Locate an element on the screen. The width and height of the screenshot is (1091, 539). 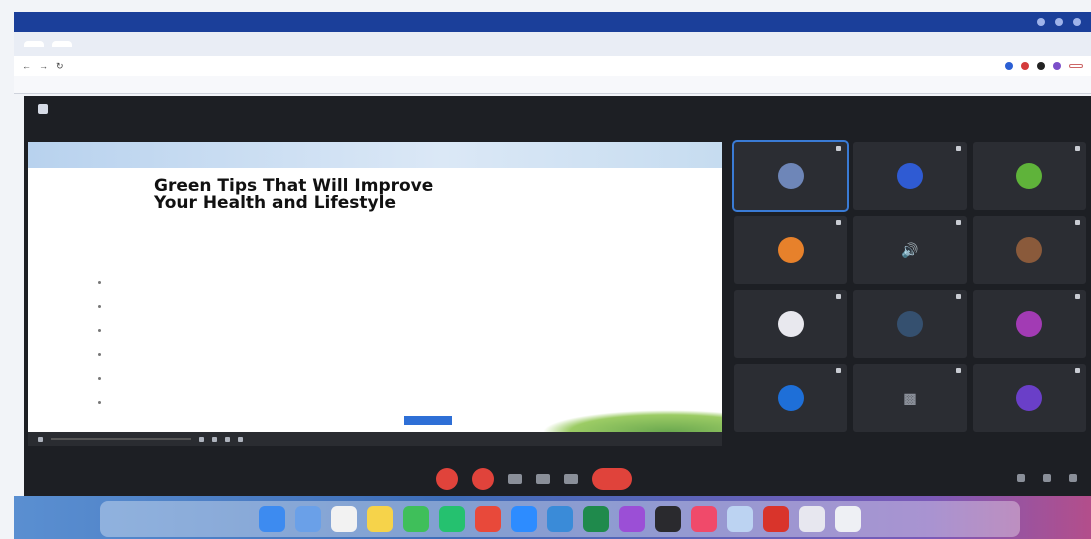
stop-video-button is located at coordinates (483, 479).